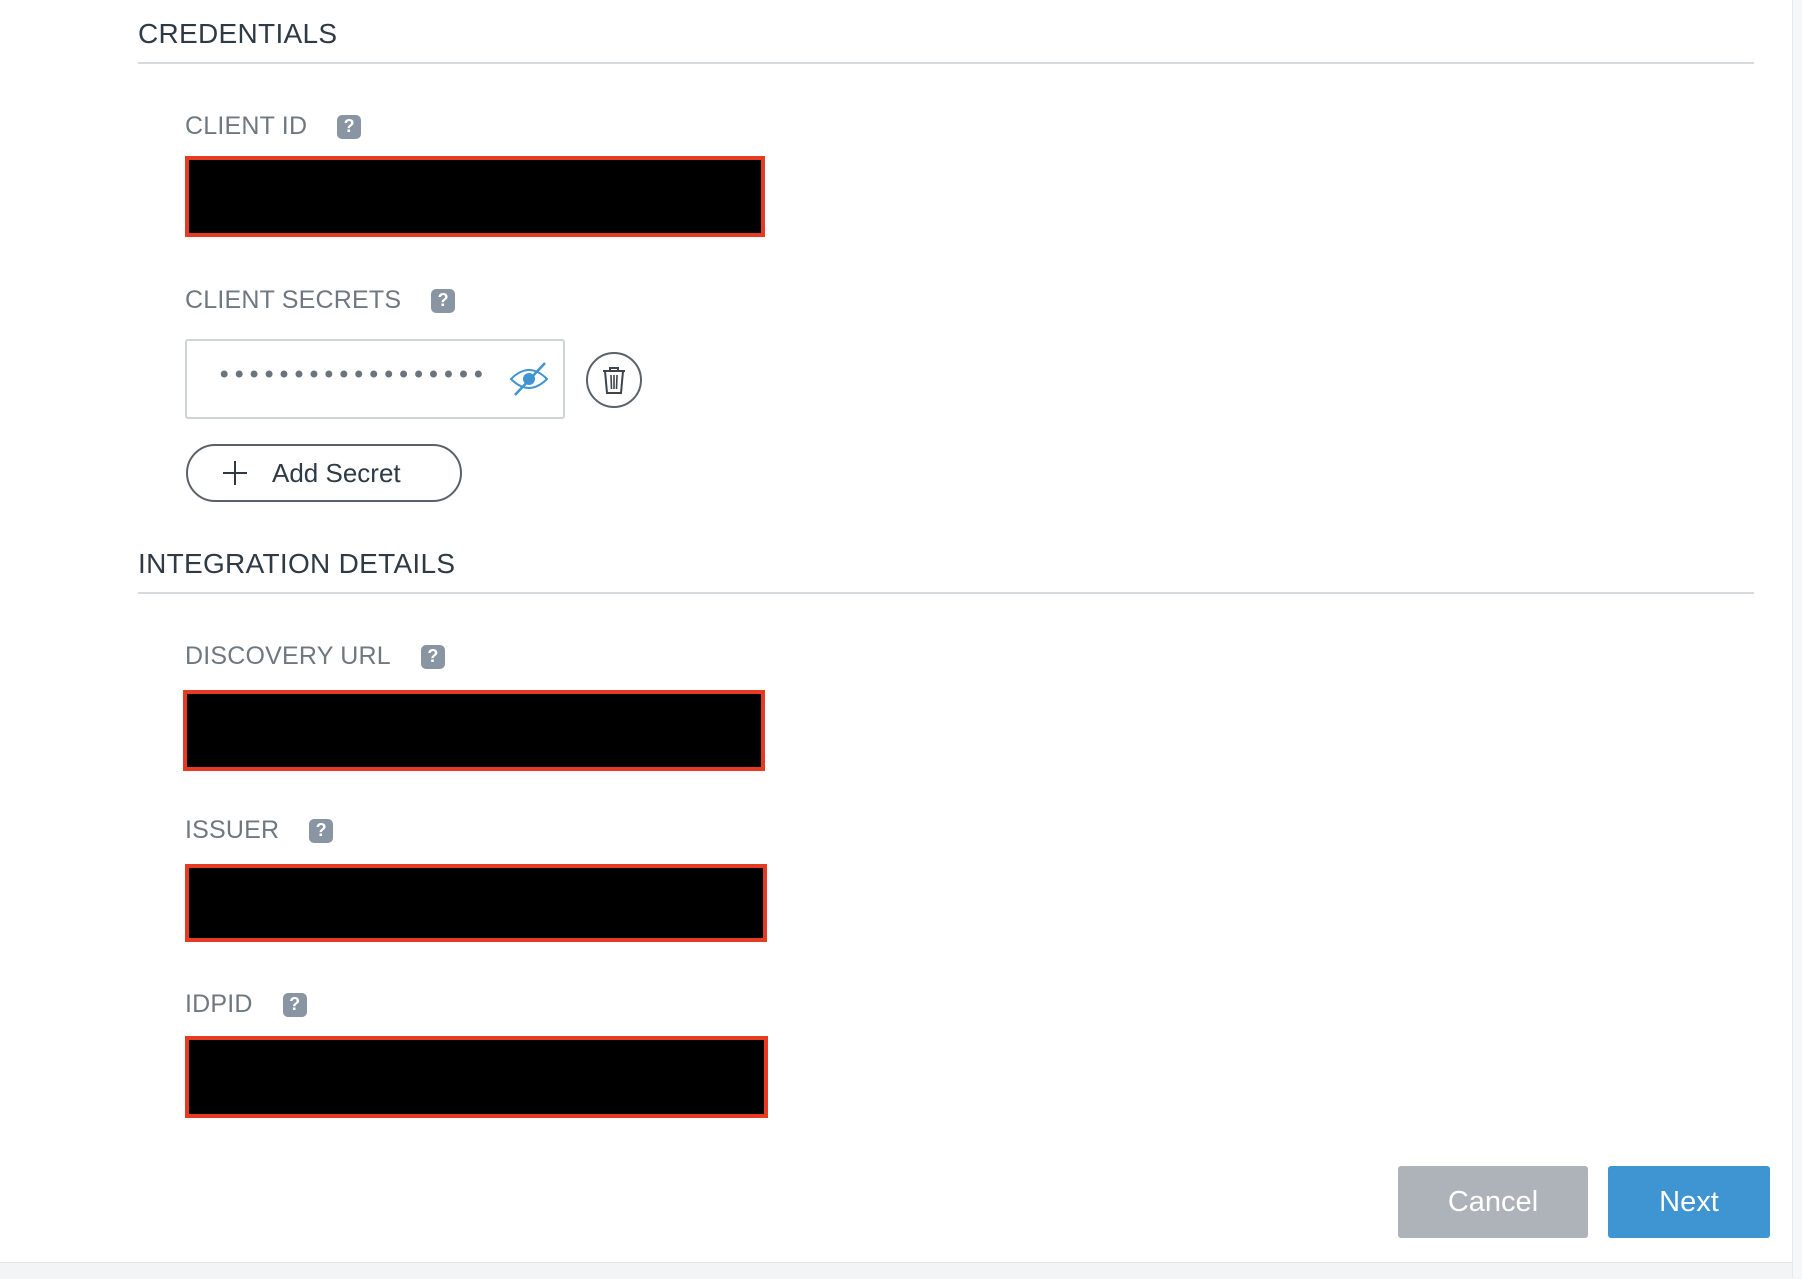 The height and width of the screenshot is (1279, 1802). I want to click on issuer-label-text: ISSUER, so click(232, 830).